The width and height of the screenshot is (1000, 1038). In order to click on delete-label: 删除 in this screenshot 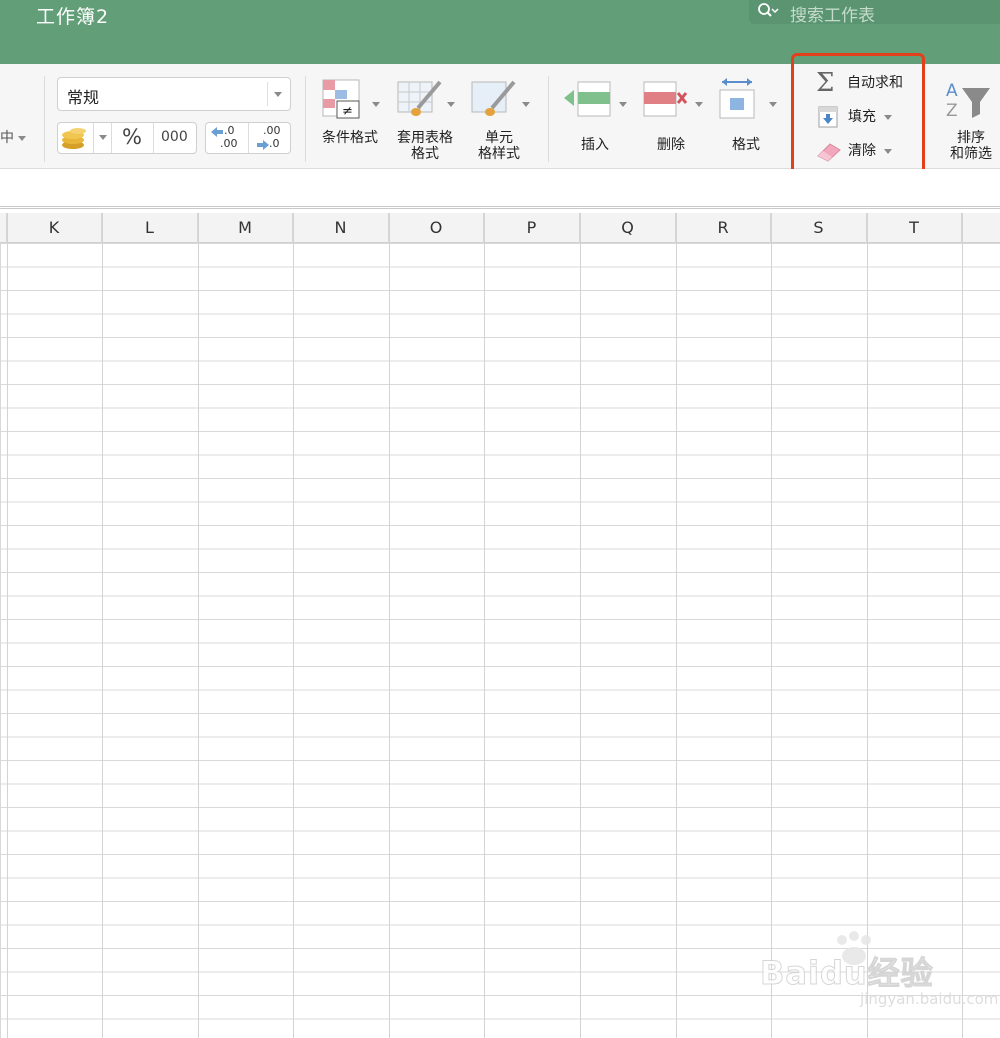, I will do `click(671, 145)`.